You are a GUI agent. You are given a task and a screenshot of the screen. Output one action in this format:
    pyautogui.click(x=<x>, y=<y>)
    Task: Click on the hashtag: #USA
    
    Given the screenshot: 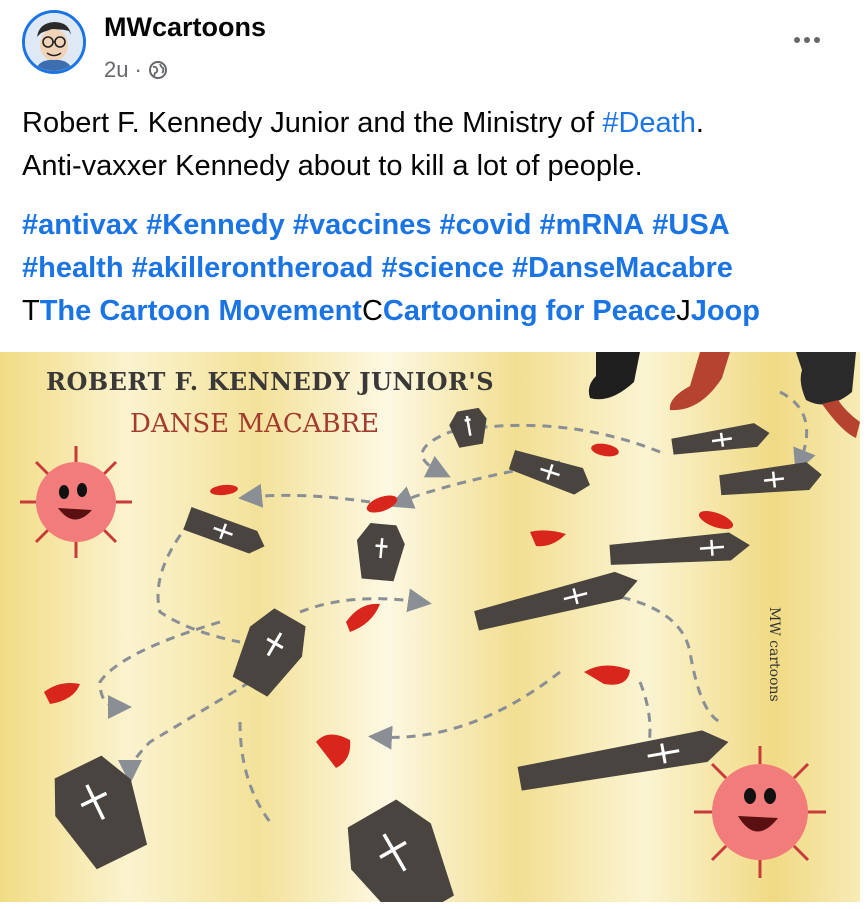 What is the action you would take?
    pyautogui.click(x=690, y=225)
    